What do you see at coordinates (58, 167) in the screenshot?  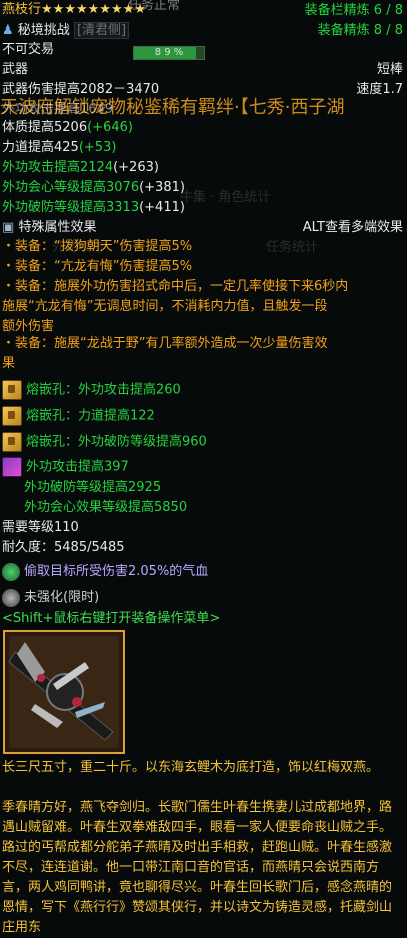 I see `attribute-text: 外功攻击提高2124` at bounding box center [58, 167].